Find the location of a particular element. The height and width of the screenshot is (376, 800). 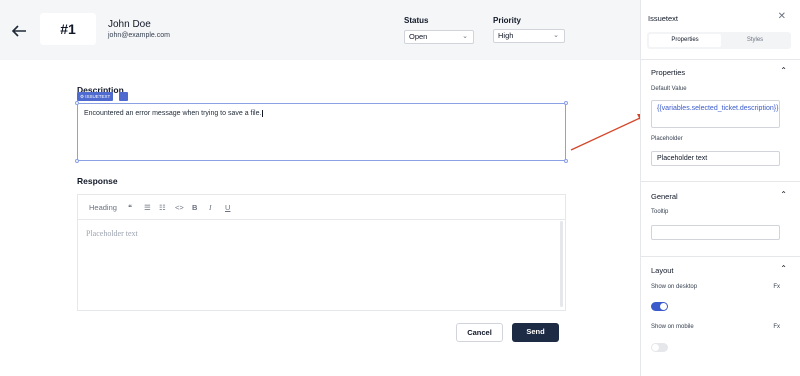

tooltip-label: Tooltip is located at coordinates (660, 212).